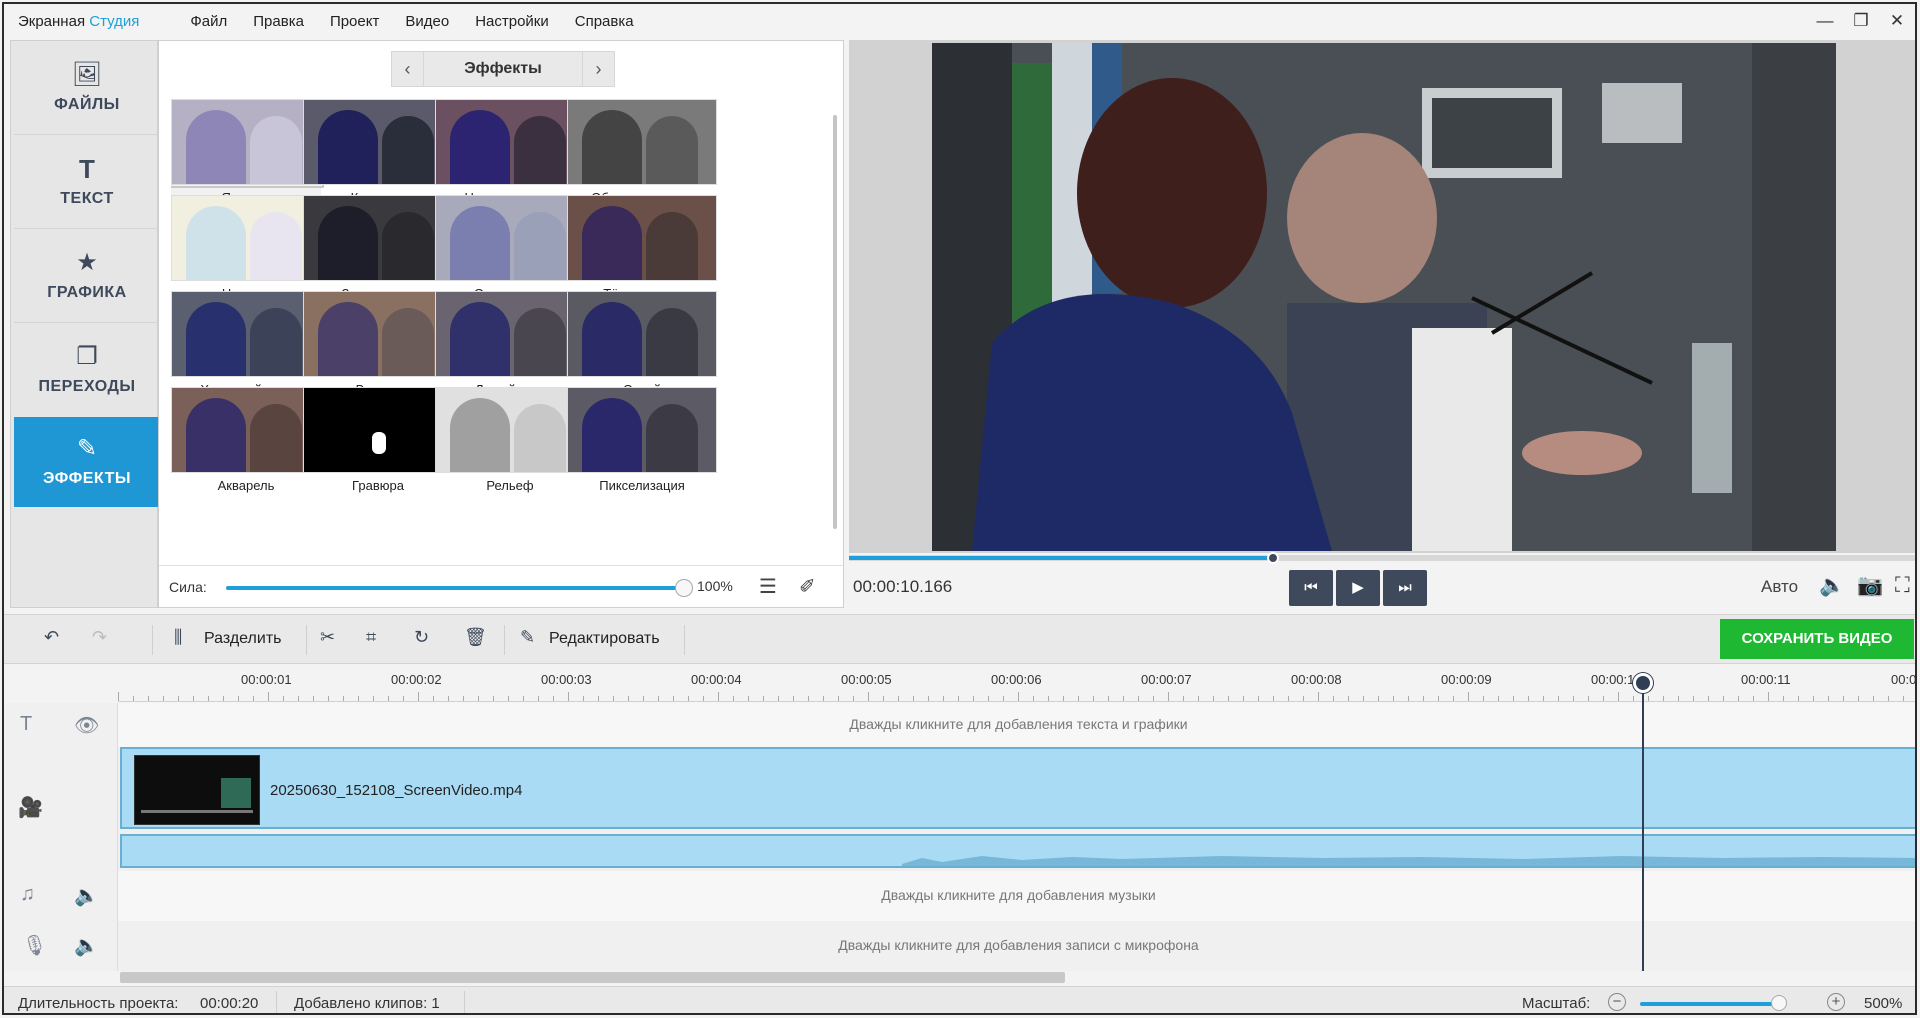 This screenshot has height=1018, width=1920. I want to click on menu-file: Файл, so click(208, 21).